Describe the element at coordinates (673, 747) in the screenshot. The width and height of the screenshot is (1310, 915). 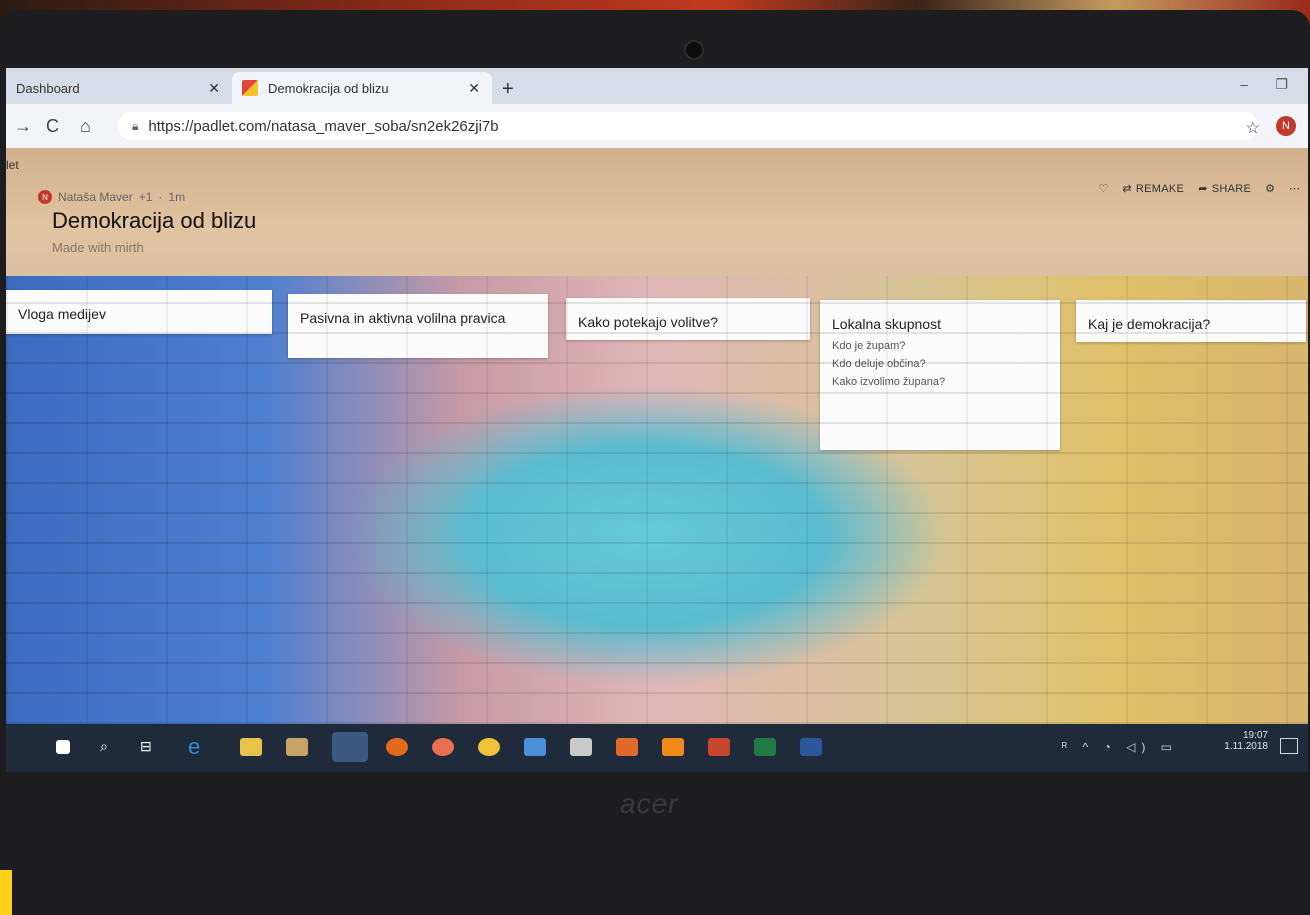
I see `vlc-icon` at that location.